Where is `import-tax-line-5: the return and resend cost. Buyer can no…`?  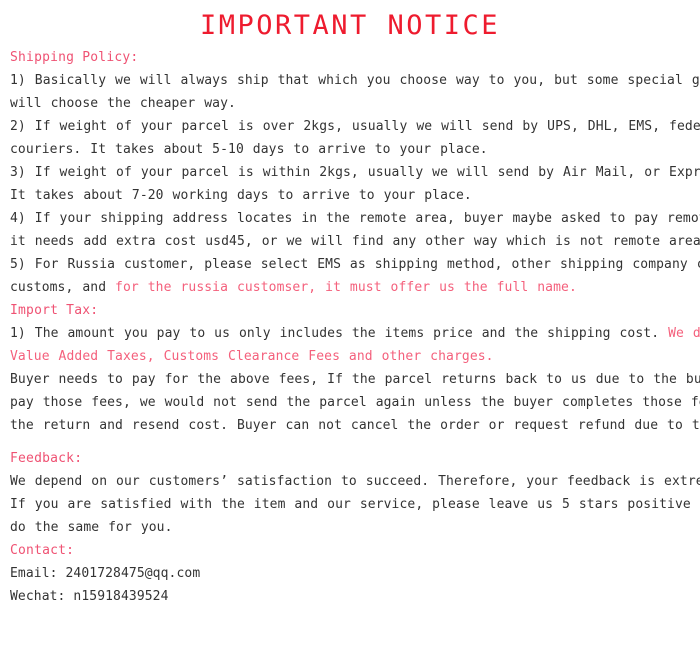
import-tax-line-5: the return and resend cost. Buyer can no… is located at coordinates (355, 425).